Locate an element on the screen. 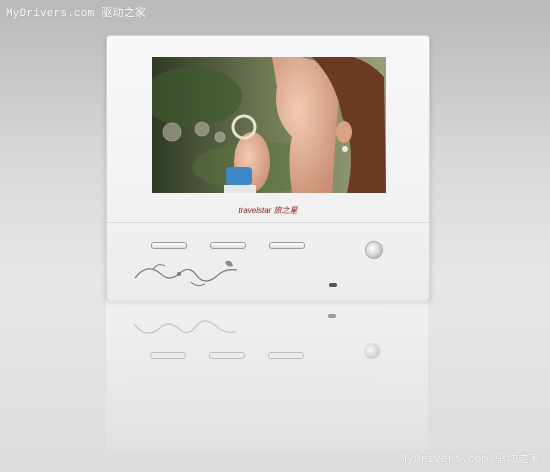  panel-divider is located at coordinates (268, 222).